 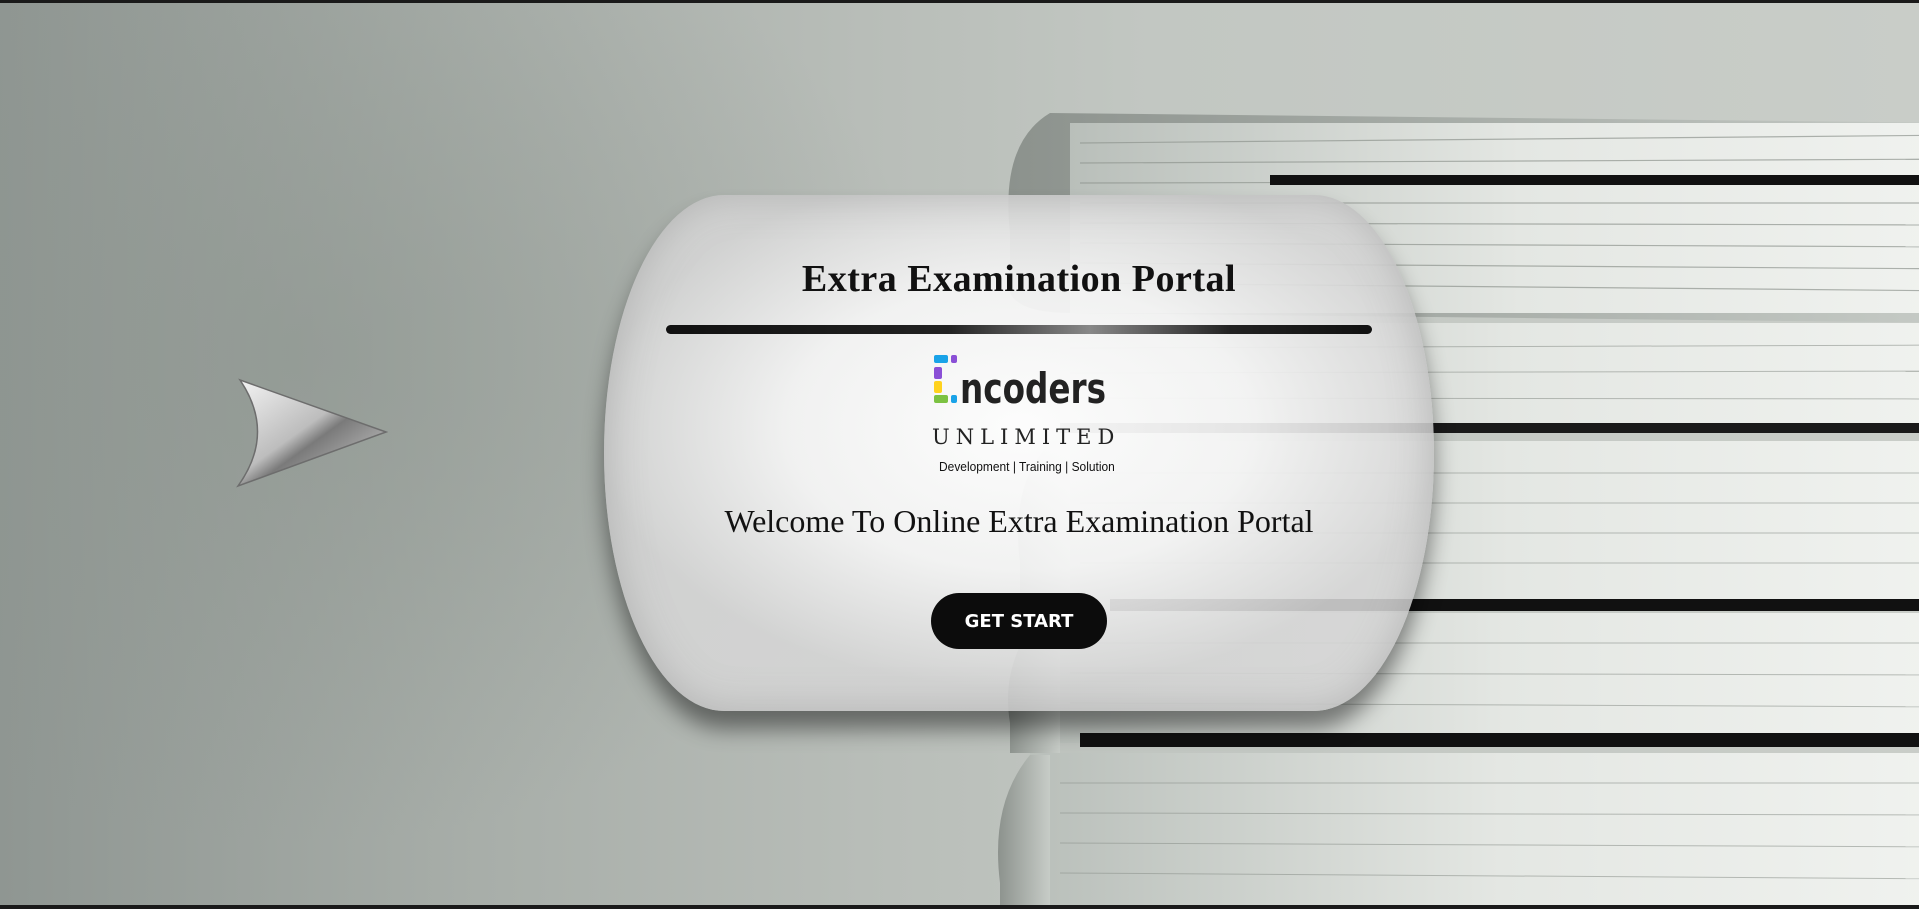 I want to click on get-start-button: GET START, so click(x=1019, y=621).